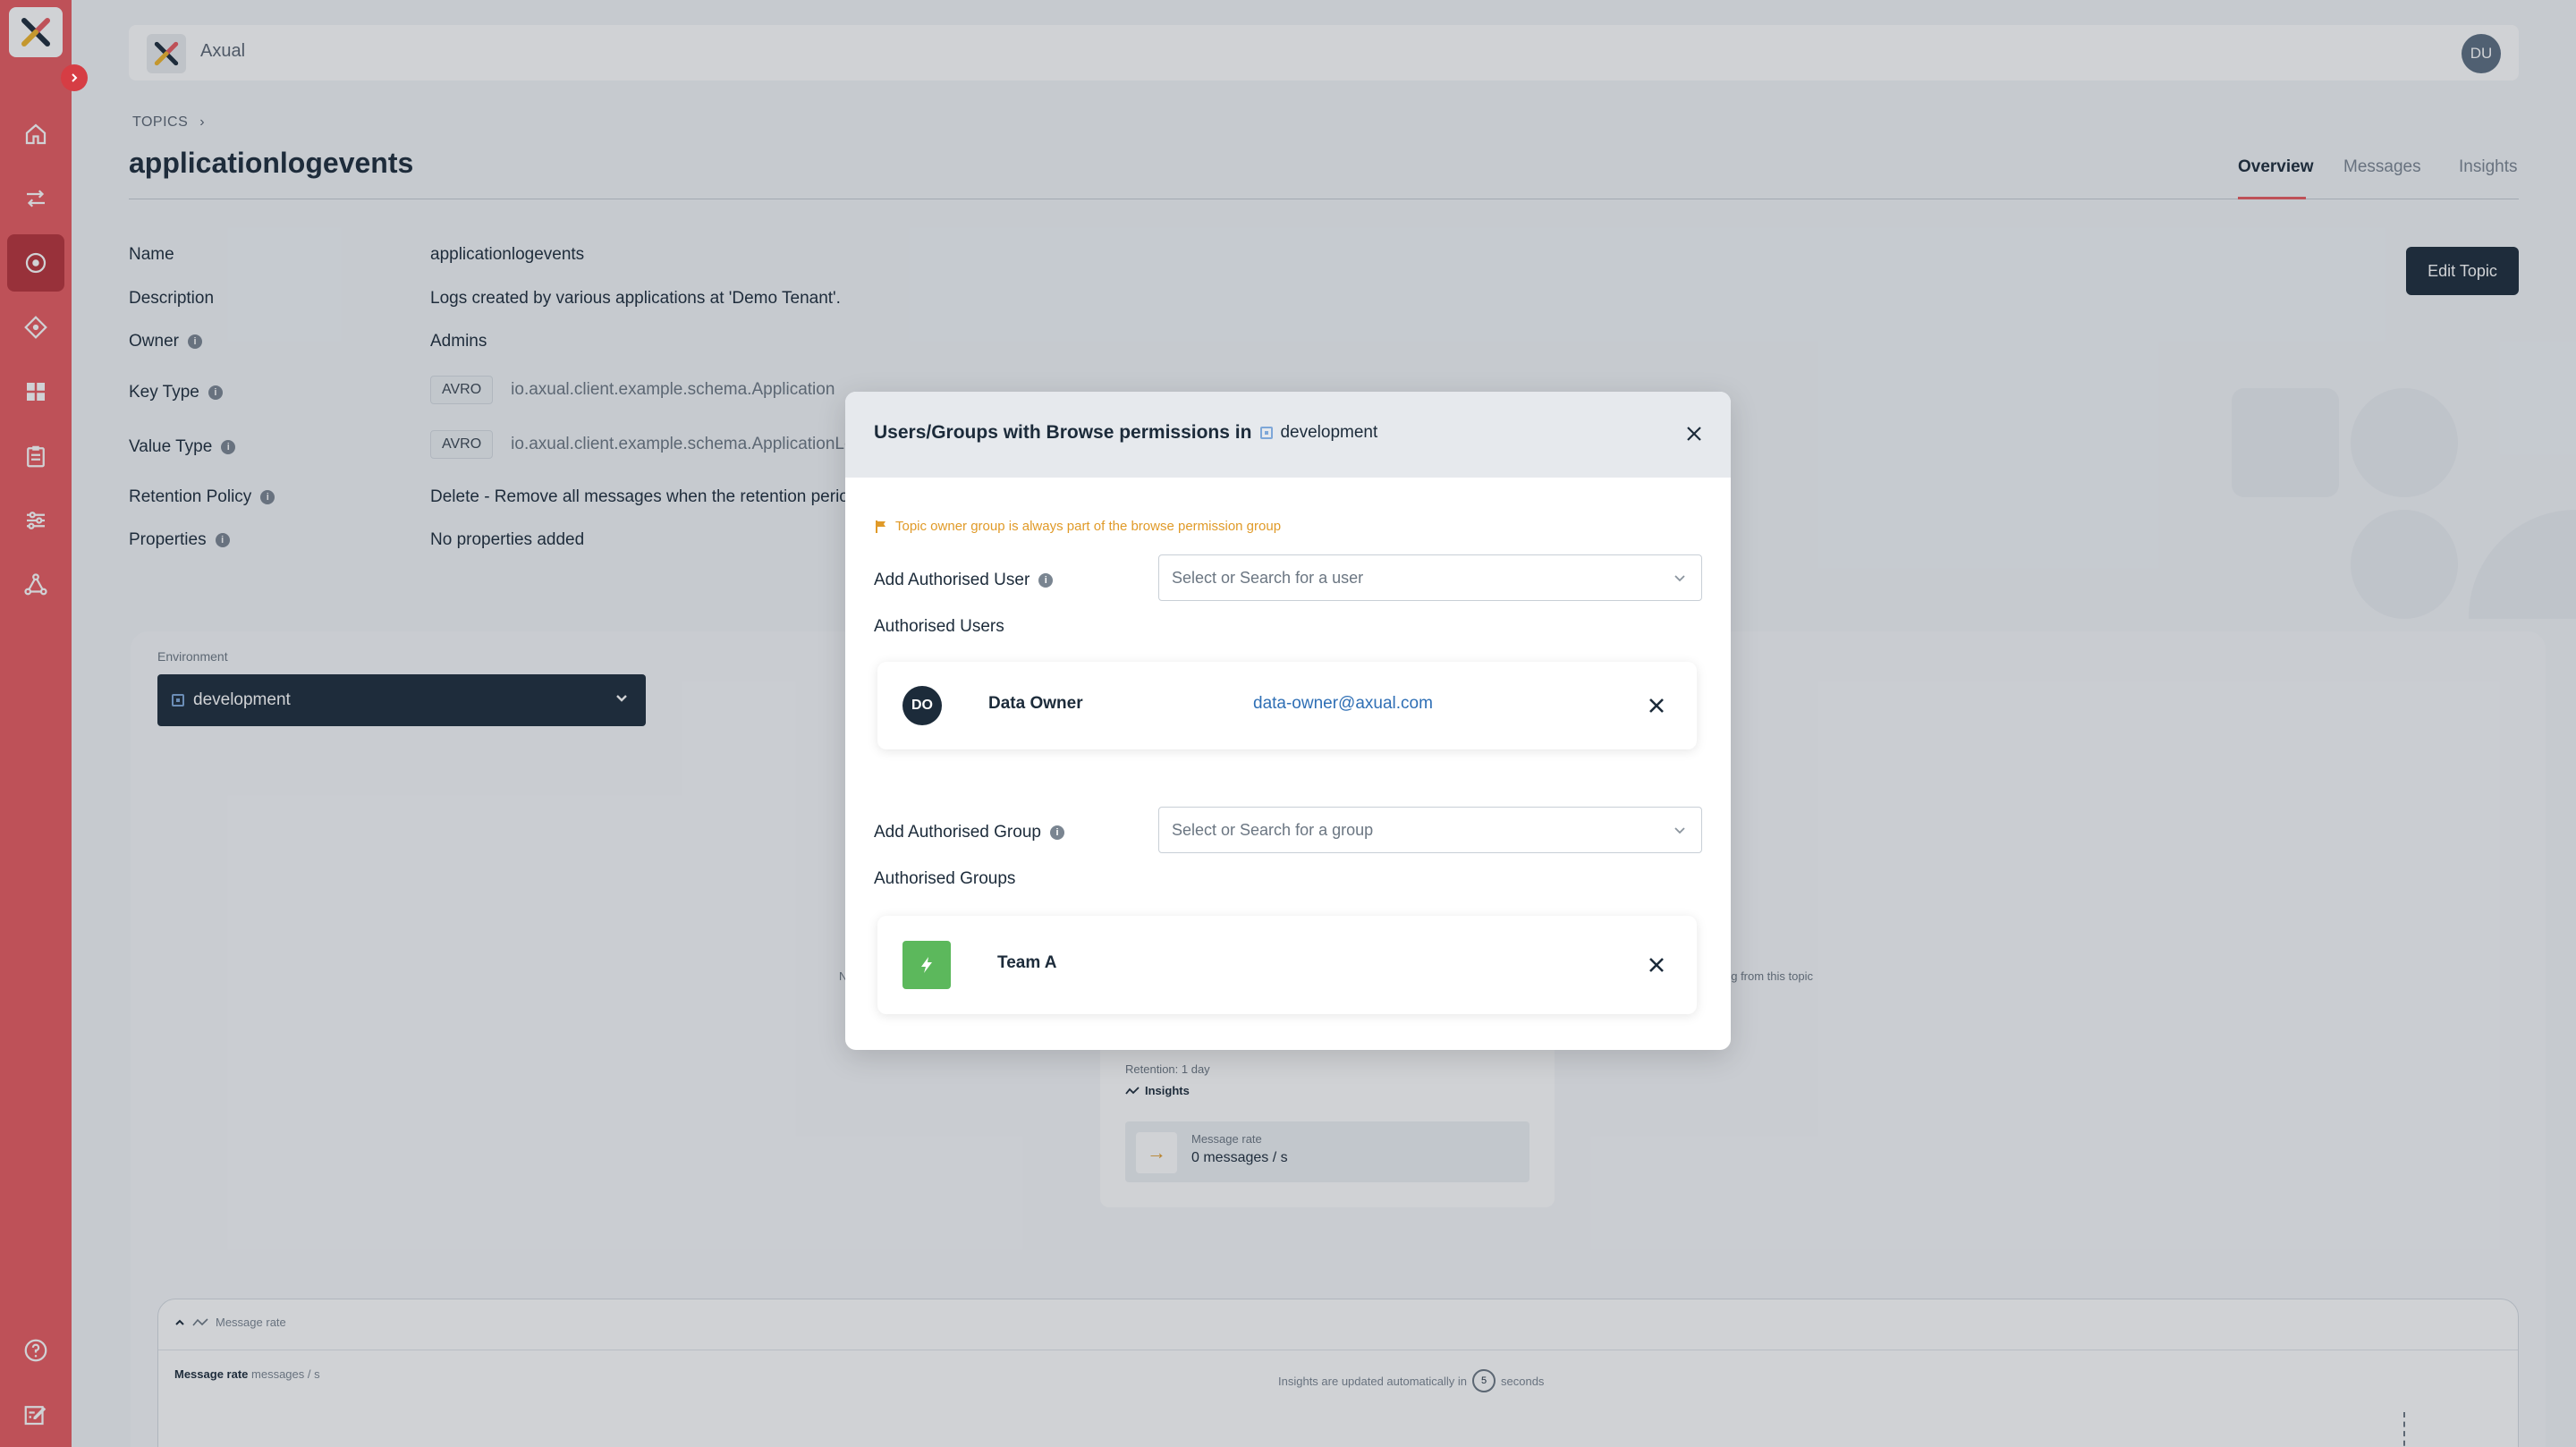 The width and height of the screenshot is (2576, 1447). I want to click on group-select: Select or Search for a group, so click(1430, 830).